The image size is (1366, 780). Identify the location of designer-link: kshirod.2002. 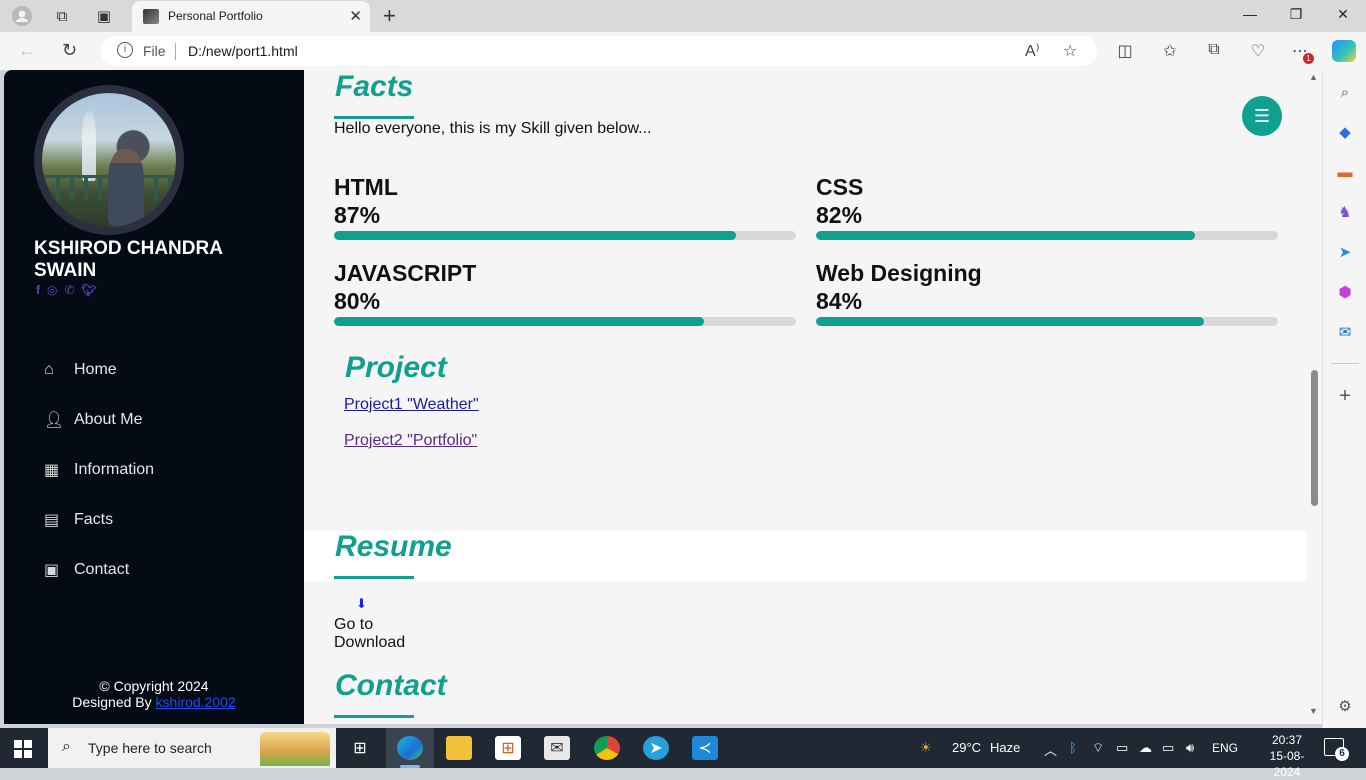
(196, 702).